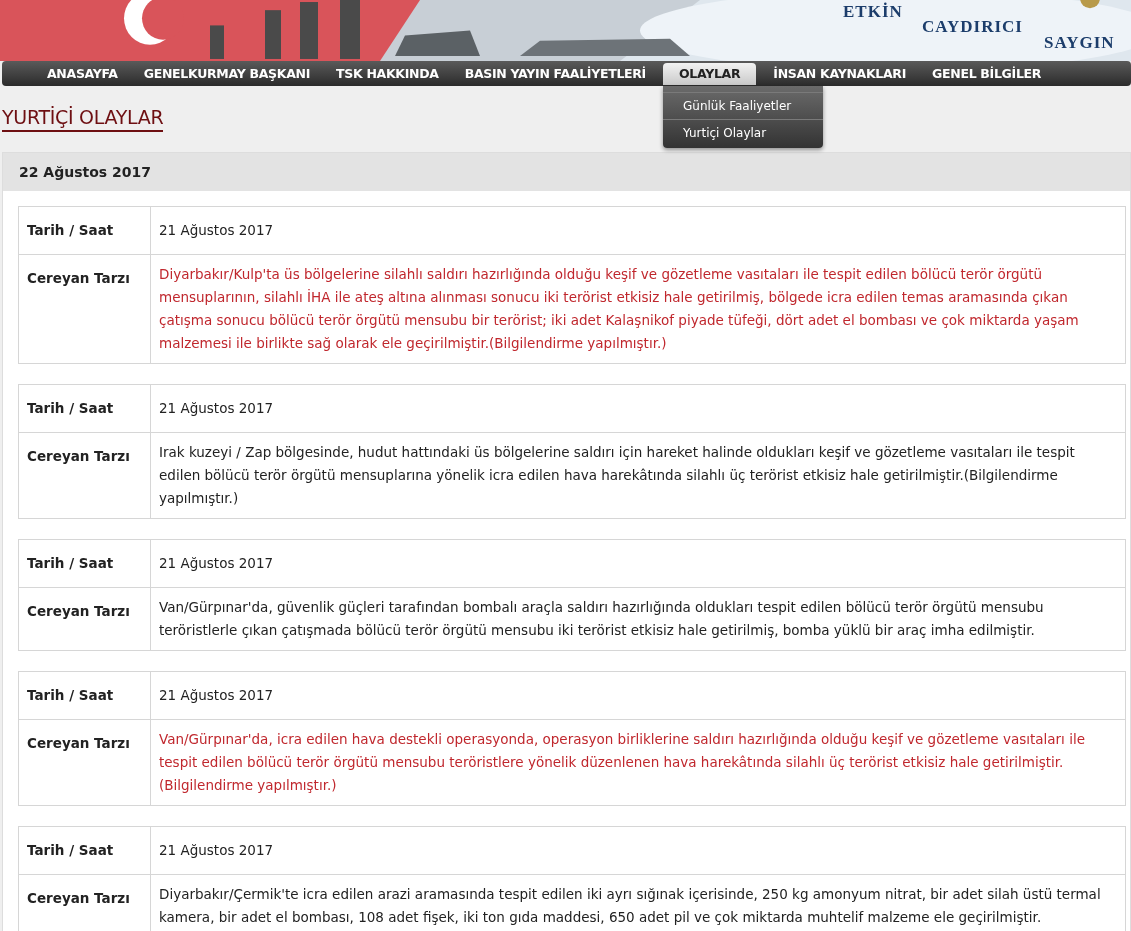 The width and height of the screenshot is (1131, 931). Describe the element at coordinates (638, 309) in the screenshot. I see `table-cell: Diyarbakır/Kulp'ta üs bölgelerine silahlı saldırı hazırlığında olduğu keşif ve gözetleme vasıtaları ile tespit edilen bölücü terör örgütü mensuplarının, silahlı İHA ile ateş altına alınması sonucu iki terörist etkisiz hale getirilmiş, bölgede icra edilen temas aramasında çıkan çatışma sonucu bölücü terör örgütü mensubu bir terörist; iki adet Kalaşnikof piyade tüfeği, dört adet el bombası ve çok miktarda yaşam malzemesi ile birlikte sağ olarak ele geçirilmiştir.(Bilgilendirme yapılmıştır.)` at that location.